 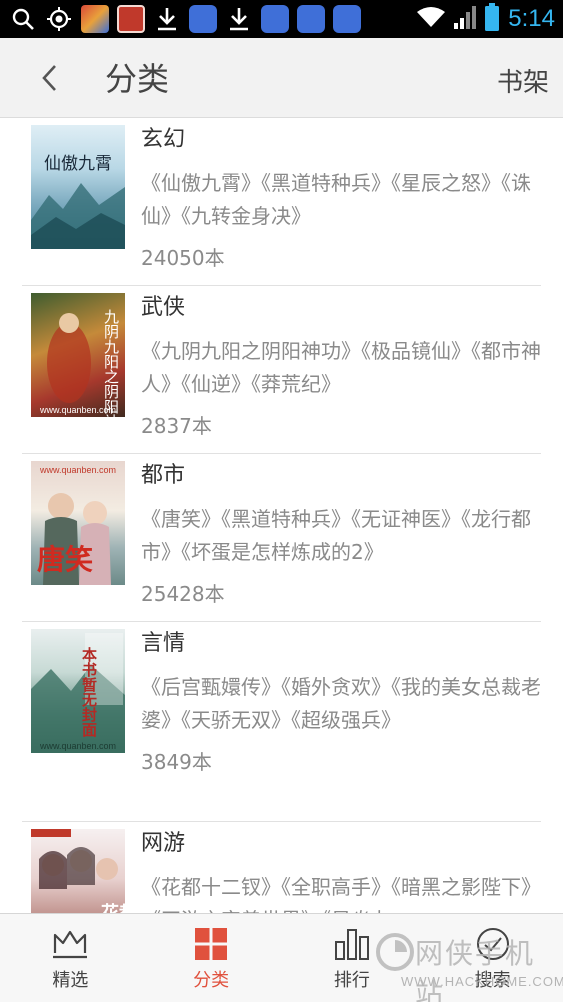 I want to click on app-header: 分类 书架, so click(x=281, y=78).